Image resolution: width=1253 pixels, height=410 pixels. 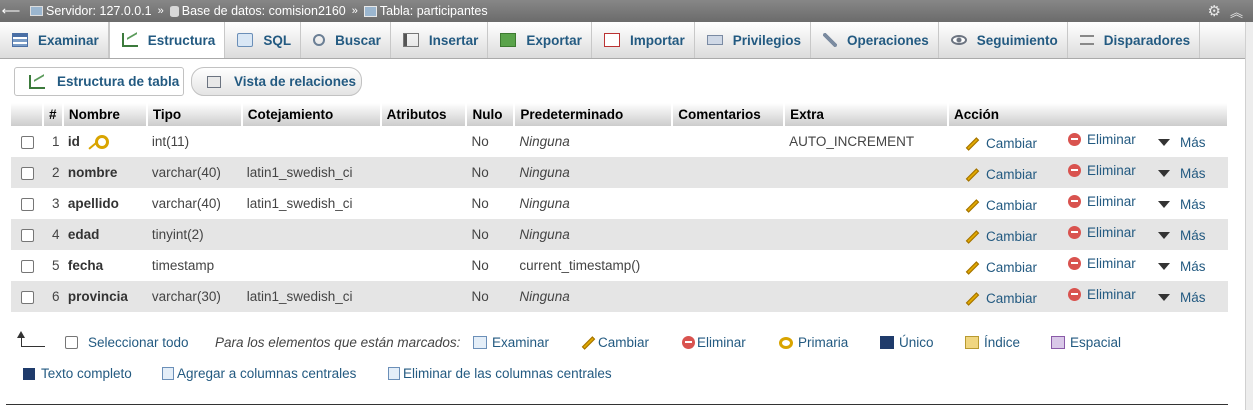 I want to click on column-name: provincia, so click(x=104, y=296).